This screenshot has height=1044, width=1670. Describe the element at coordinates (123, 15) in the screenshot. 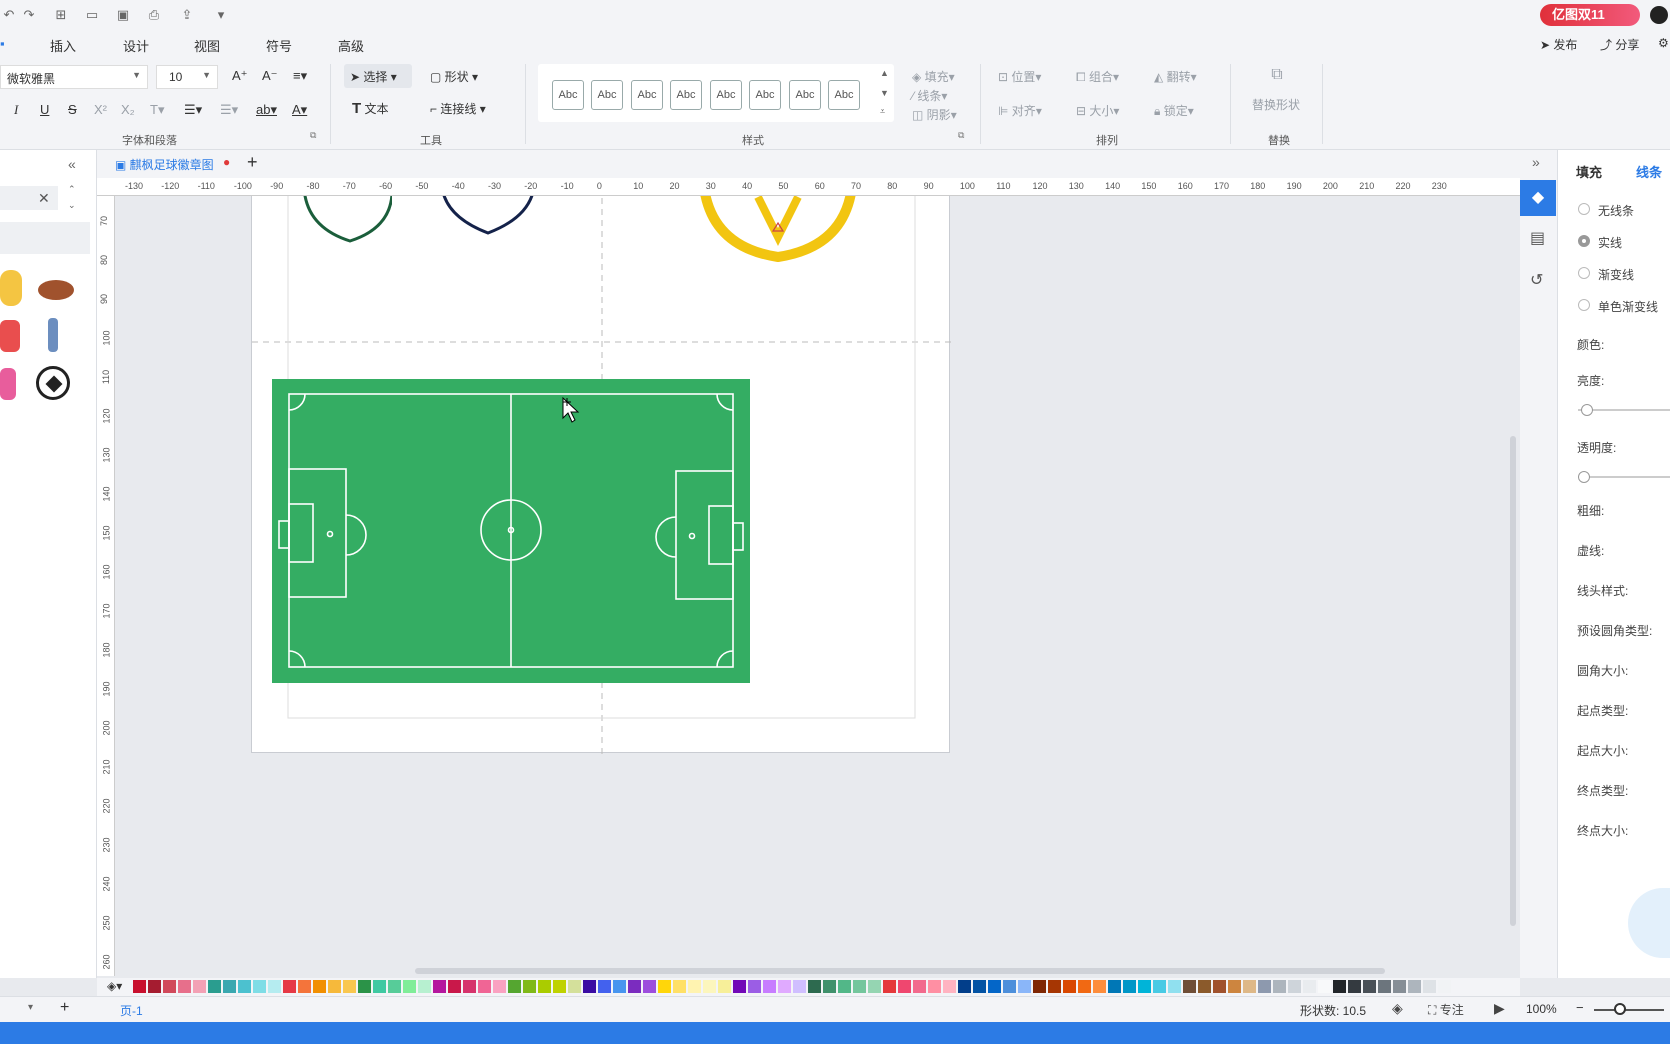

I see `save-icon: ▣` at that location.